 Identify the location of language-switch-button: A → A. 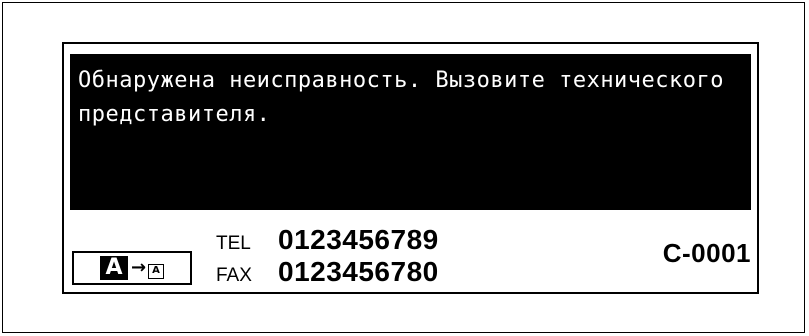
(132, 268).